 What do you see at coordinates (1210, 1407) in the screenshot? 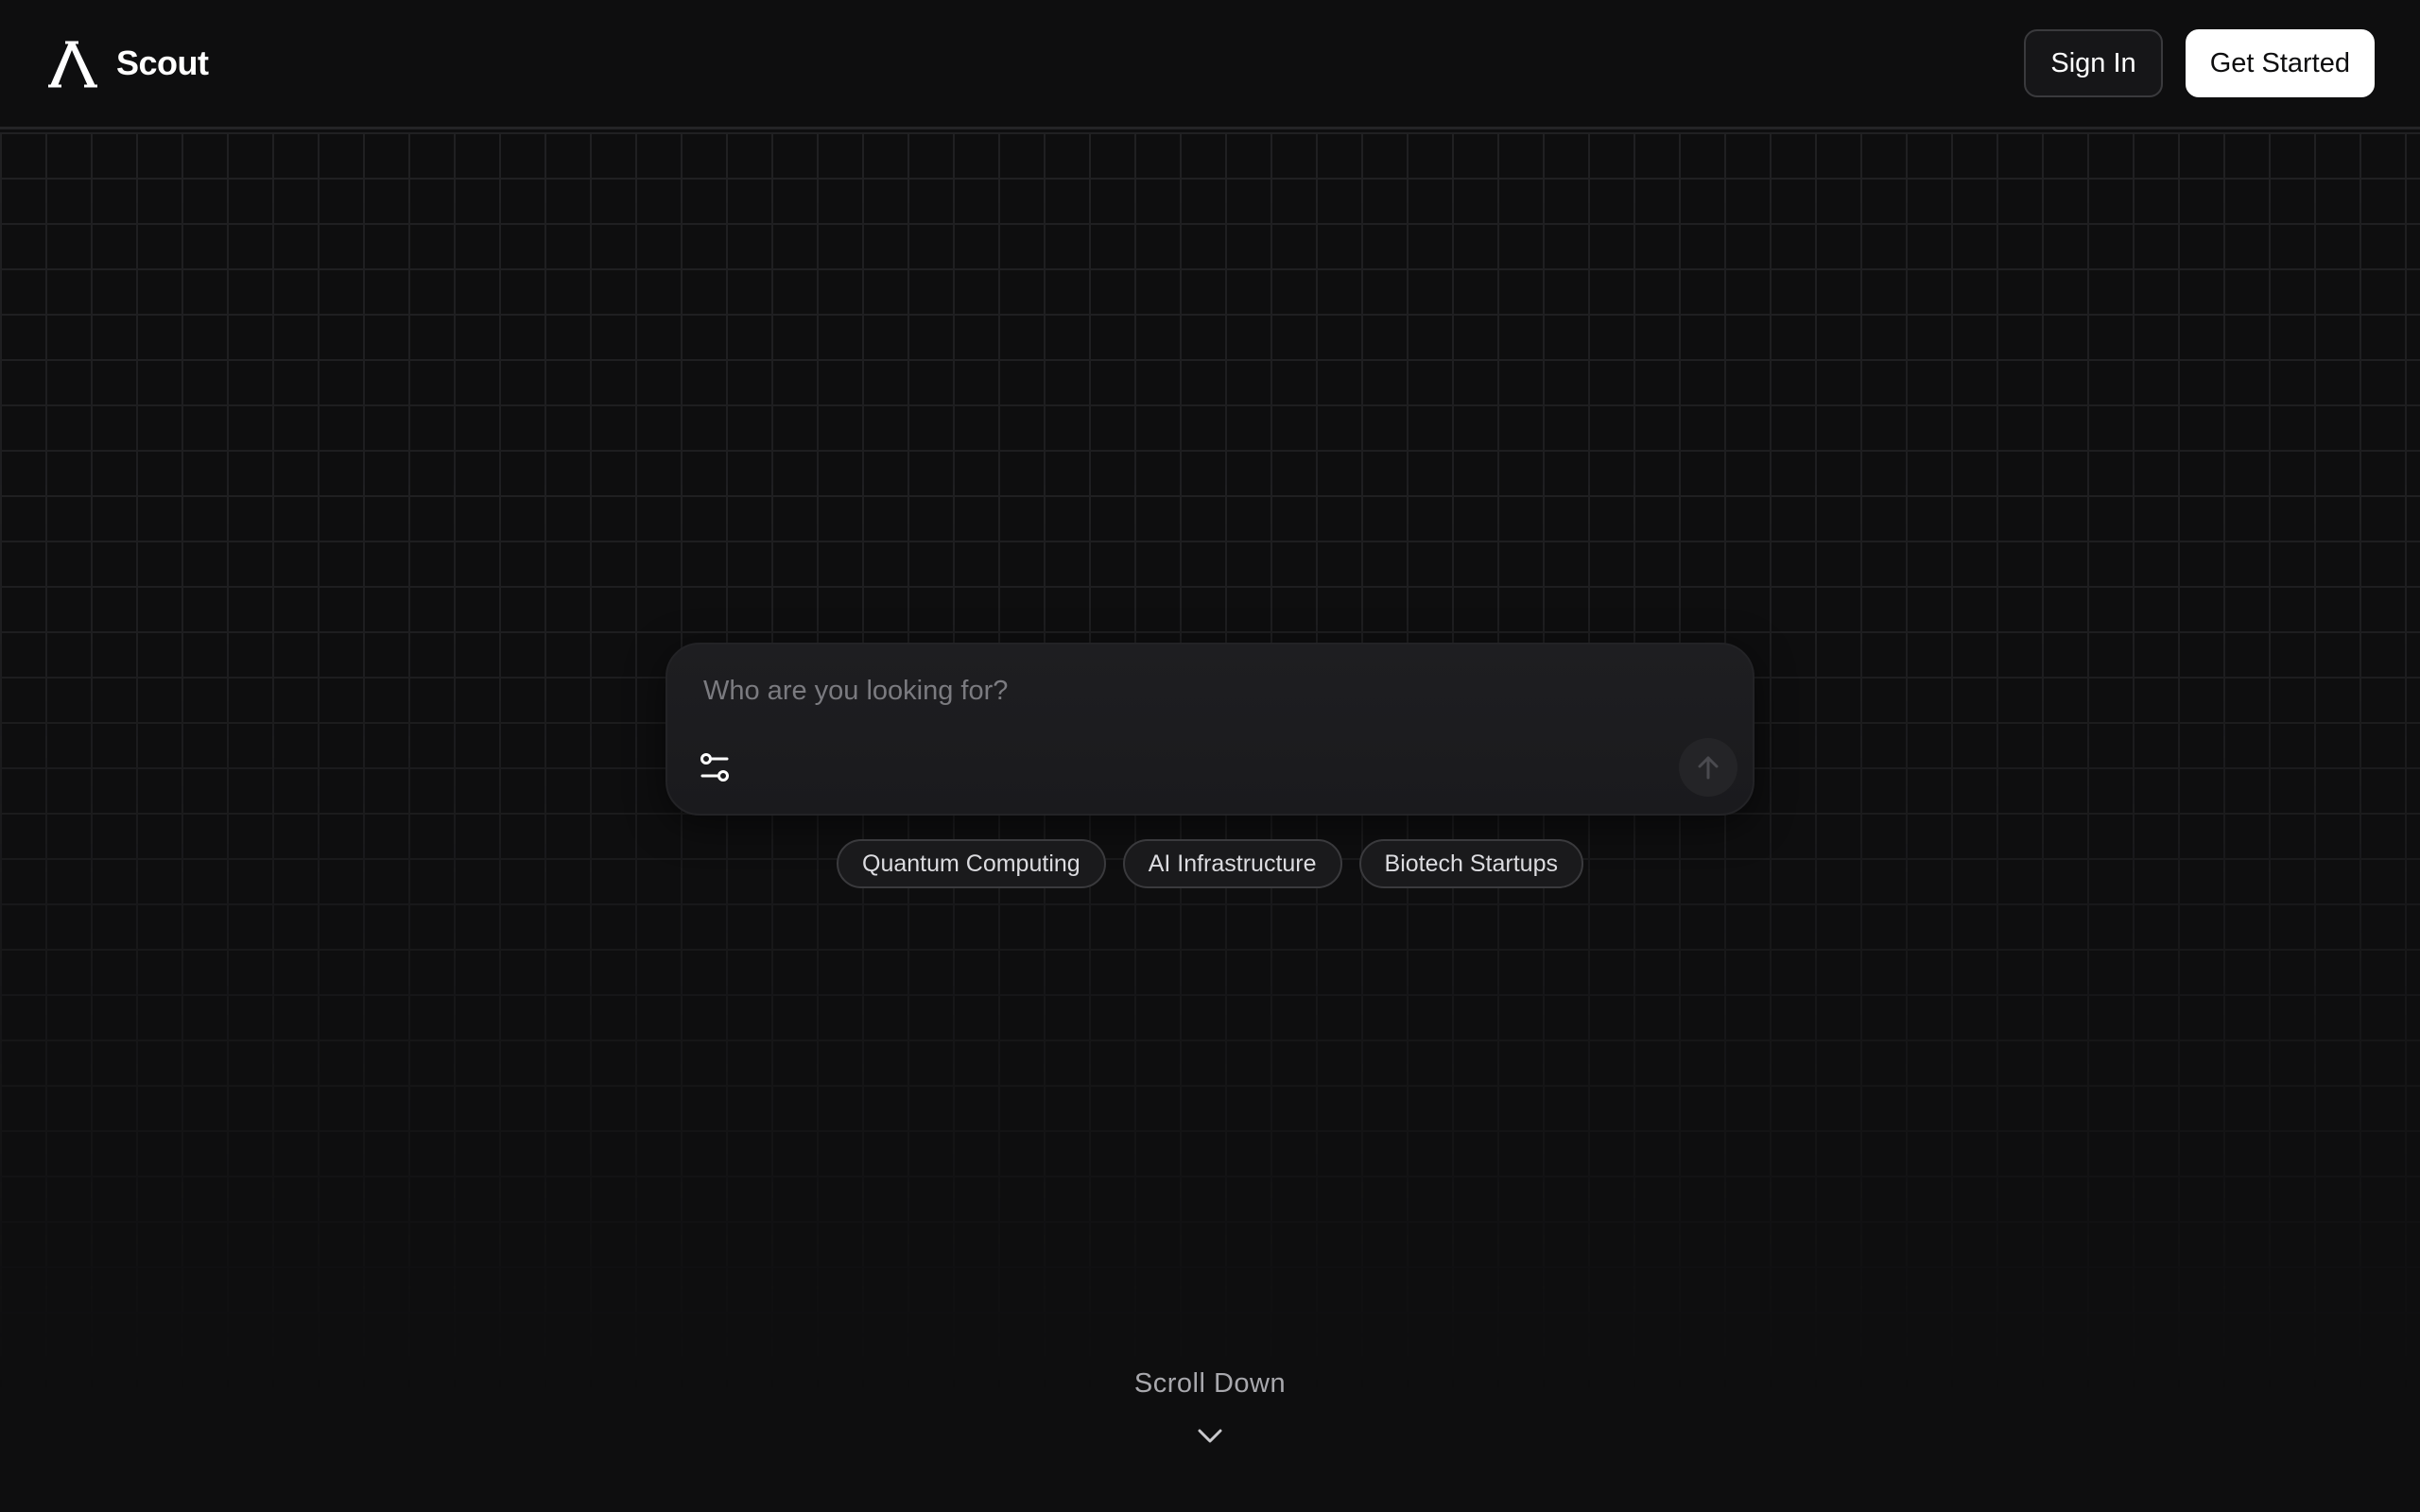
I see `scroll-down-cue: Scroll Down` at bounding box center [1210, 1407].